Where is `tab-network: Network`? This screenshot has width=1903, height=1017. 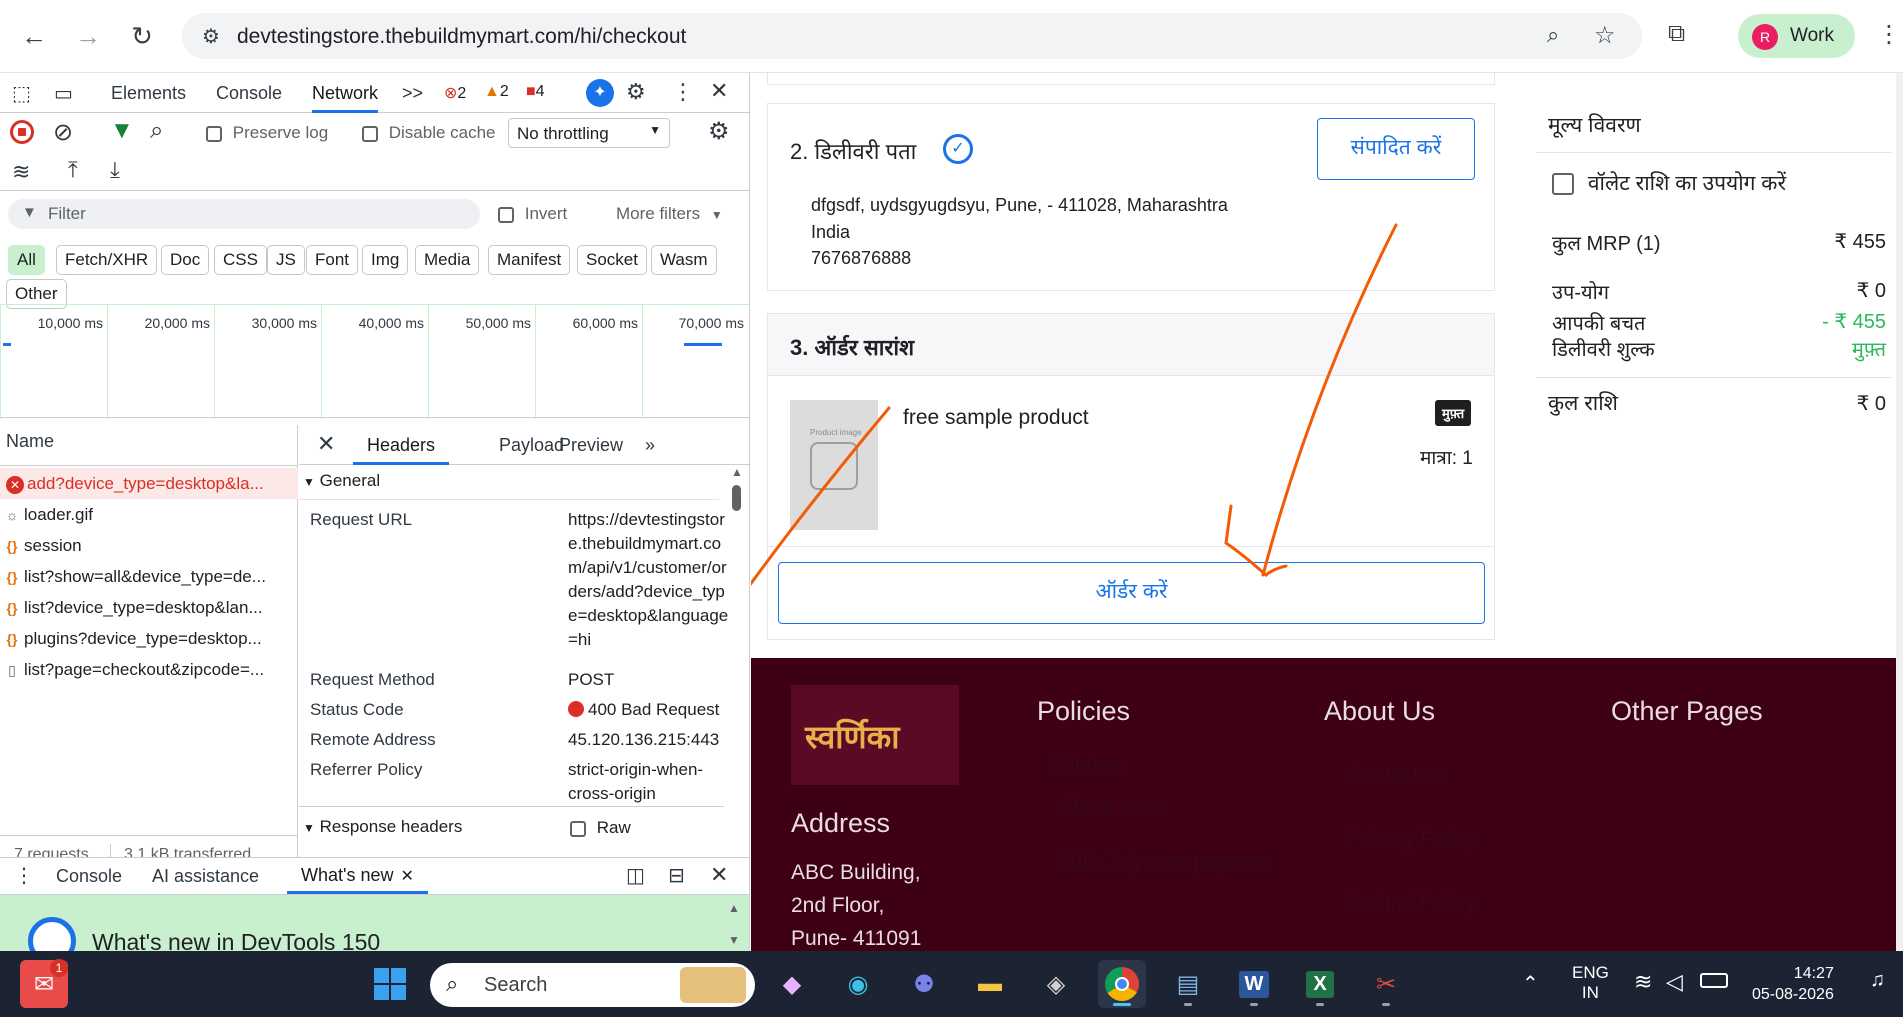
tab-network: Network is located at coordinates (345, 93).